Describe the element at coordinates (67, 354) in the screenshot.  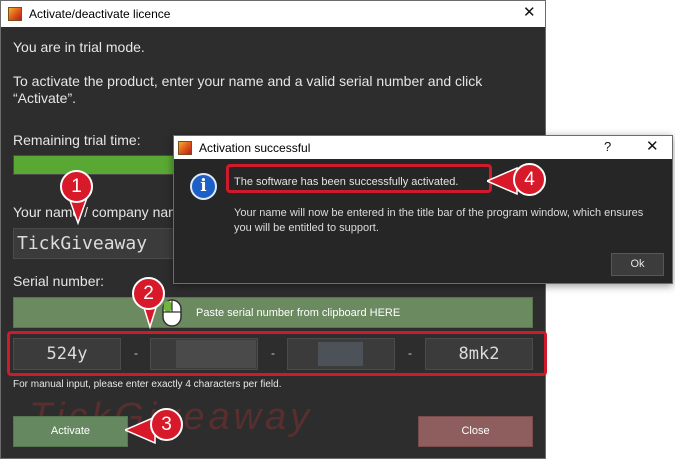
I see `serial-field-1: 524y` at that location.